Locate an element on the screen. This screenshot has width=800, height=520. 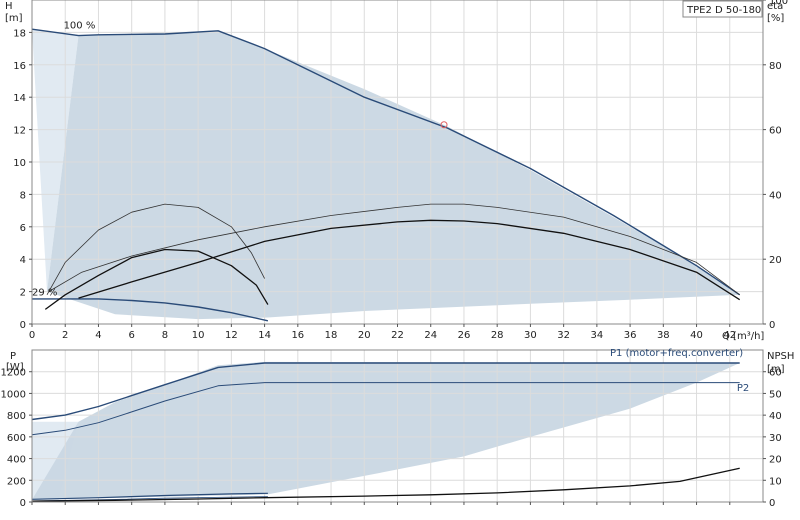
bottom-left-y-tick-label: 400 is located at coordinates (16, 460).